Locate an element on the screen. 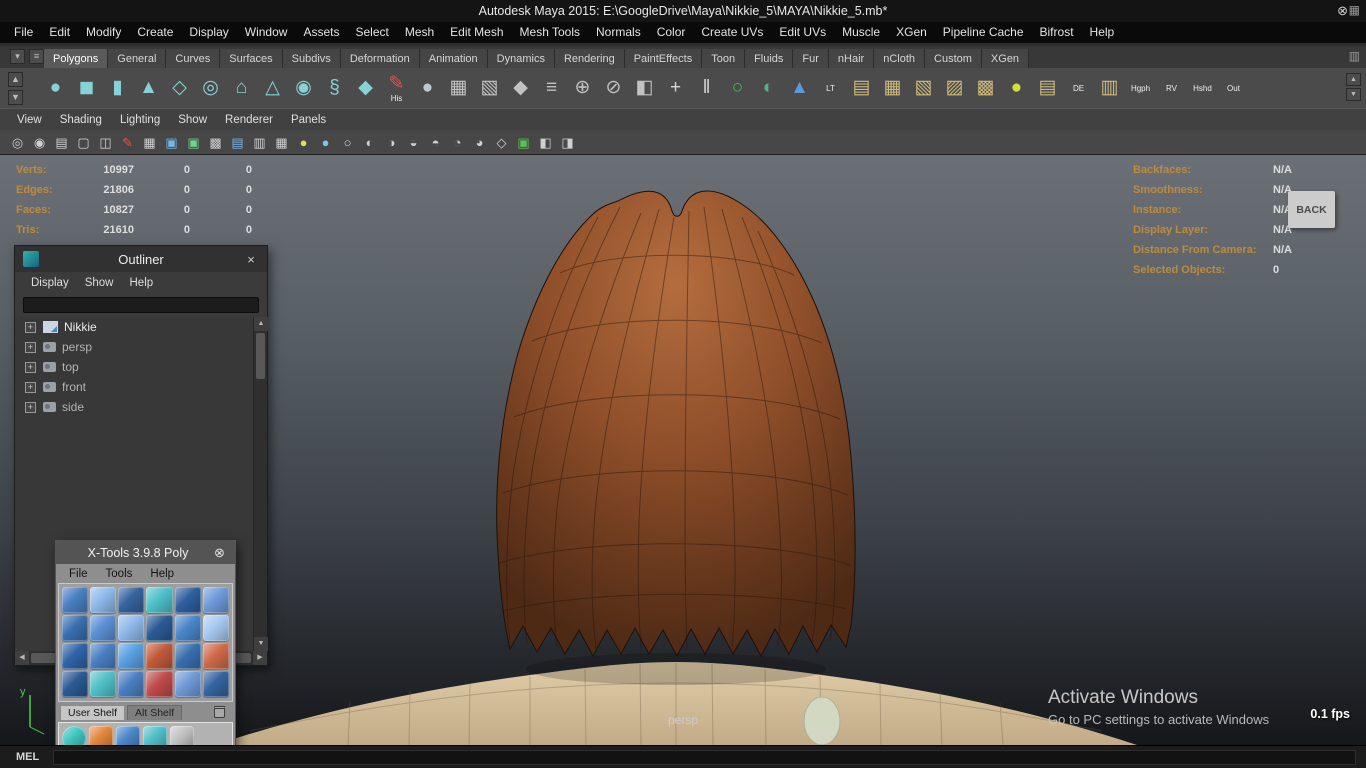 Image resolution: width=1366 pixels, height=768 pixels. menu-item: Edit is located at coordinates (59, 32).